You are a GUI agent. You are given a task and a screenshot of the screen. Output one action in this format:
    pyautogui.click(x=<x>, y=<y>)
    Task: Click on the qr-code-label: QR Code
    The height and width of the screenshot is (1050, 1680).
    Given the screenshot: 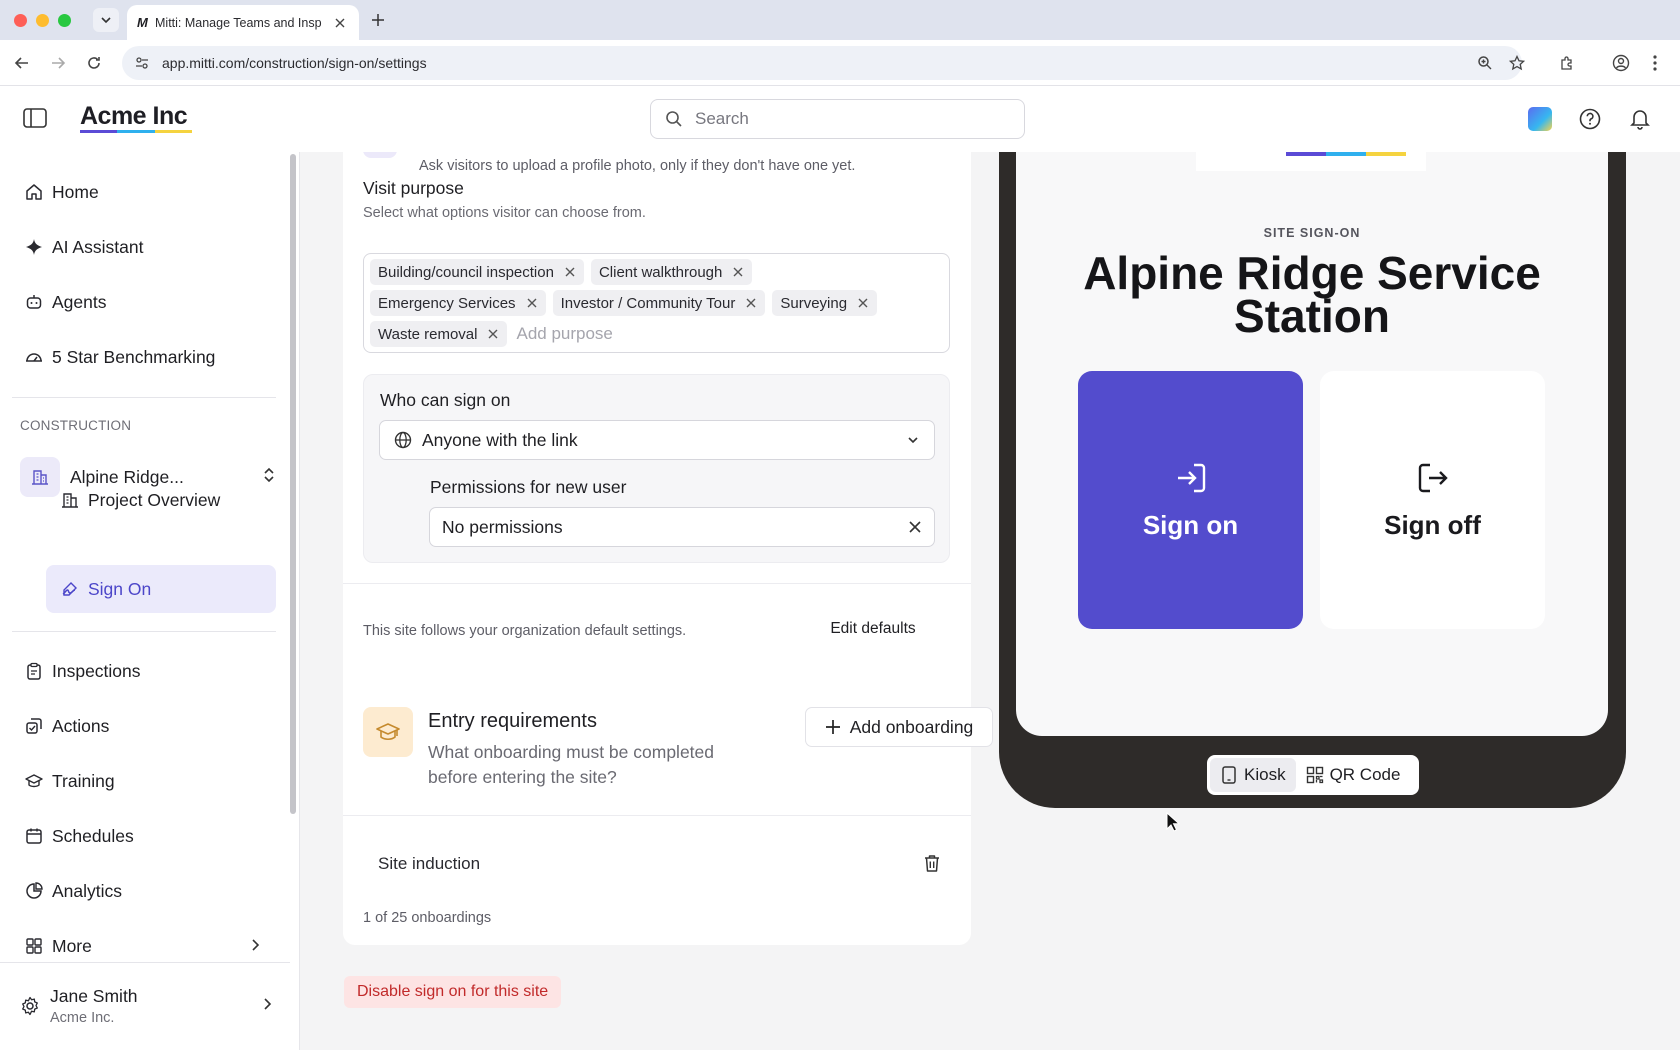 What is the action you would take?
    pyautogui.click(x=1365, y=774)
    